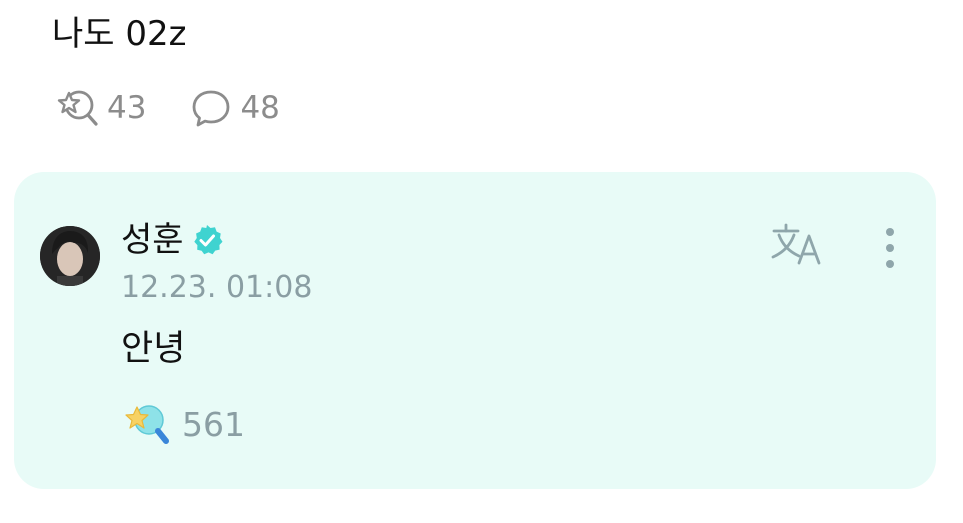 This screenshot has width=963, height=523. I want to click on translate-icon, so click(796, 244).